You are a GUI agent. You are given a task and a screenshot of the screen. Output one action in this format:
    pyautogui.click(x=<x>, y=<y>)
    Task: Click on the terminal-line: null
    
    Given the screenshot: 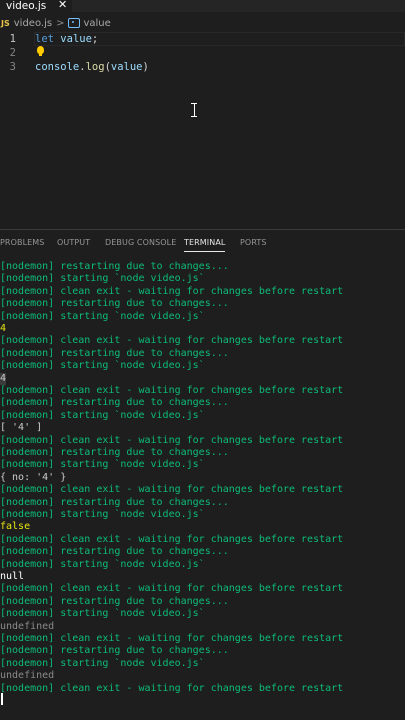 What is the action you would take?
    pyautogui.click(x=12, y=576)
    